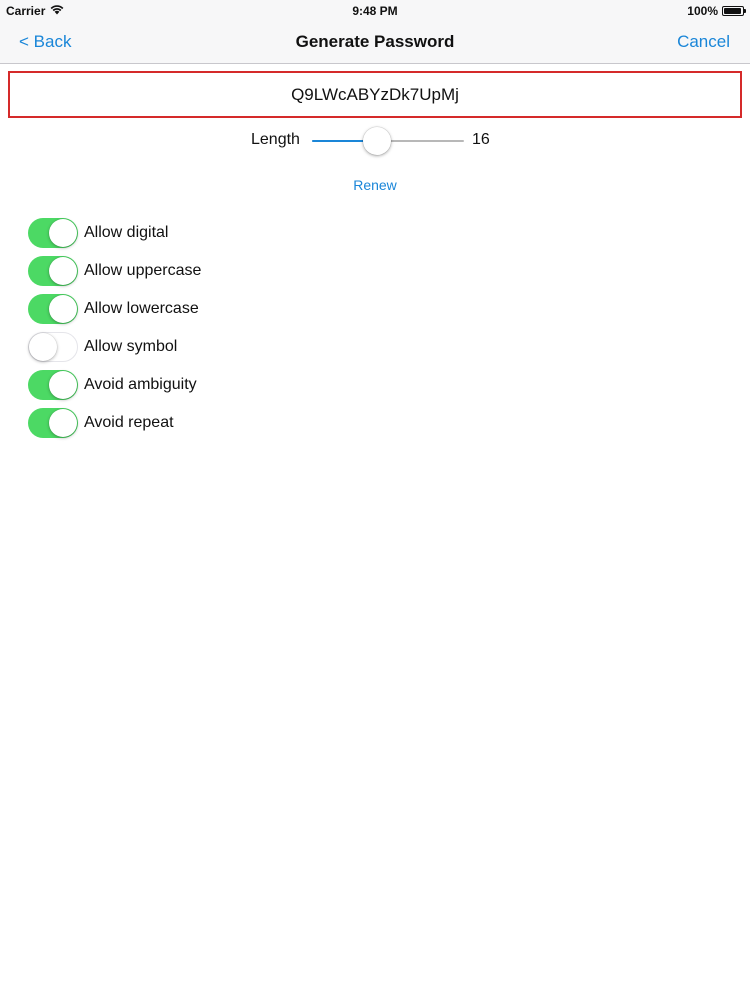 This screenshot has height=1000, width=750. I want to click on status-right: 100%, so click(716, 11).